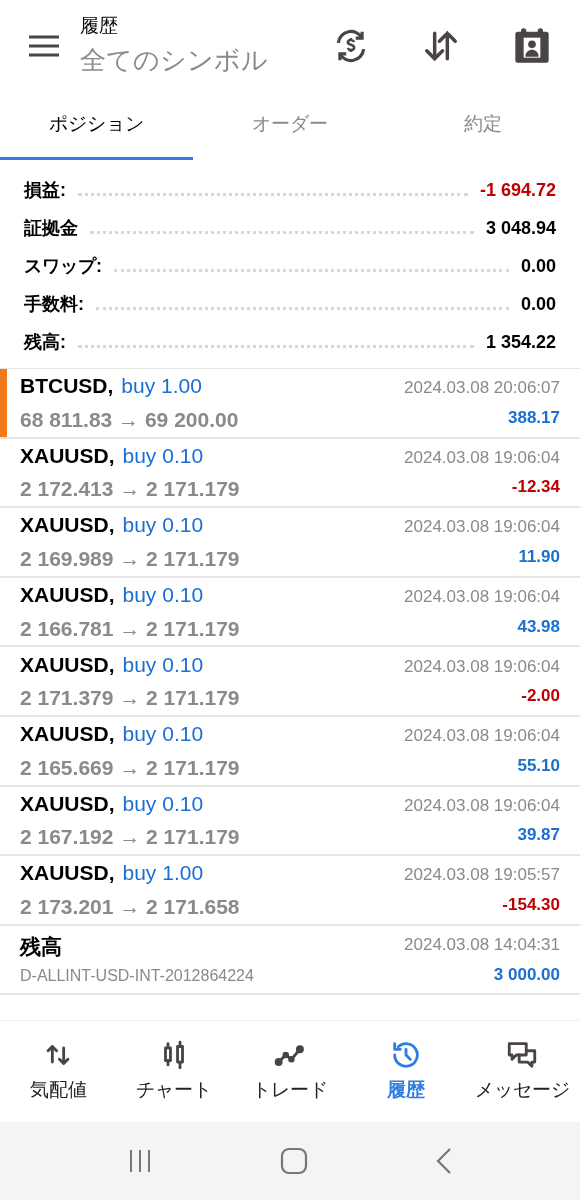  What do you see at coordinates (483, 126) in the screenshot?
I see `tab: 約定` at bounding box center [483, 126].